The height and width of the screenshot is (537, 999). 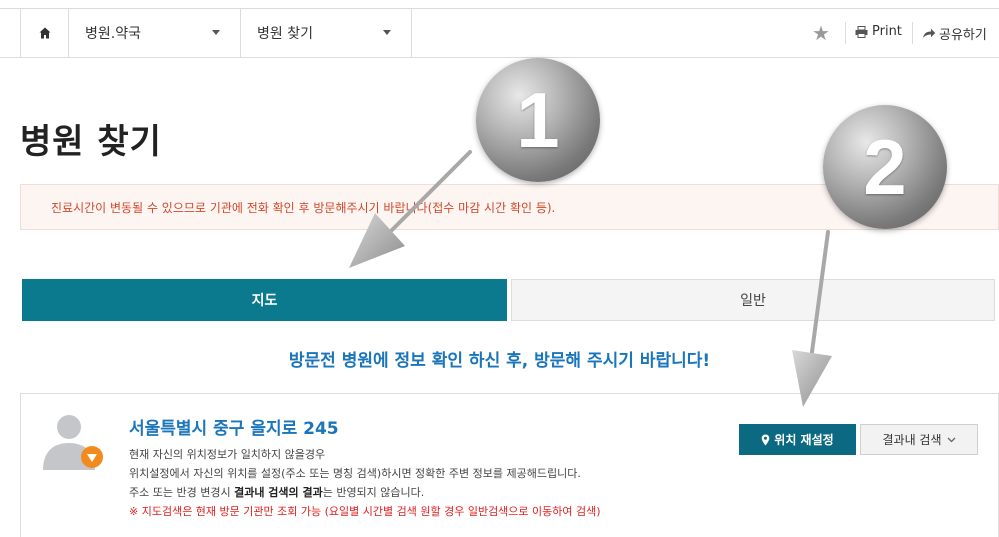 I want to click on tab-general-label: 일반, so click(x=753, y=301).